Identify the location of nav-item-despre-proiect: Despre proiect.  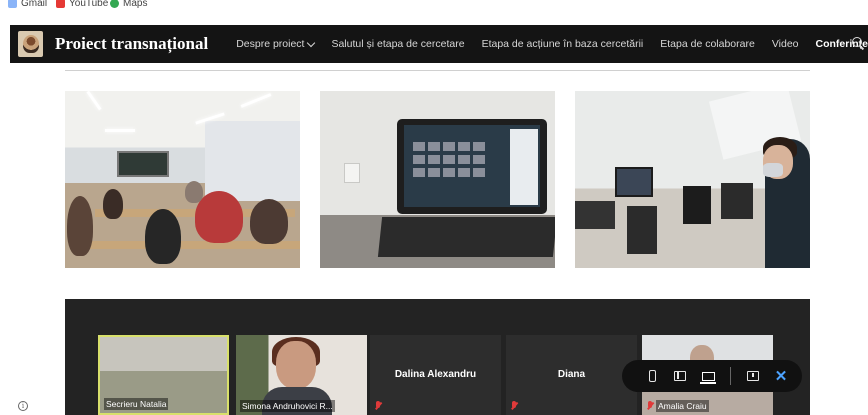
(276, 44).